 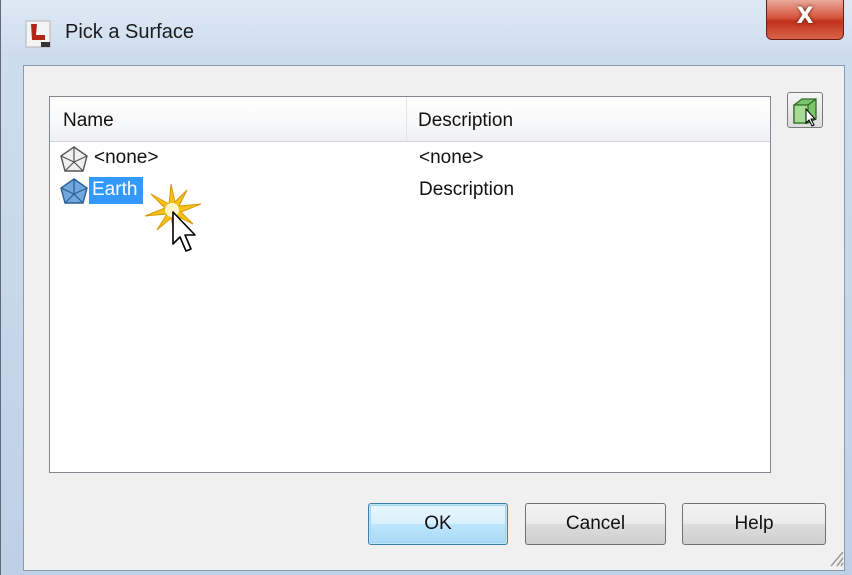 What do you see at coordinates (588, 119) in the screenshot?
I see `column-header-description: Description` at bounding box center [588, 119].